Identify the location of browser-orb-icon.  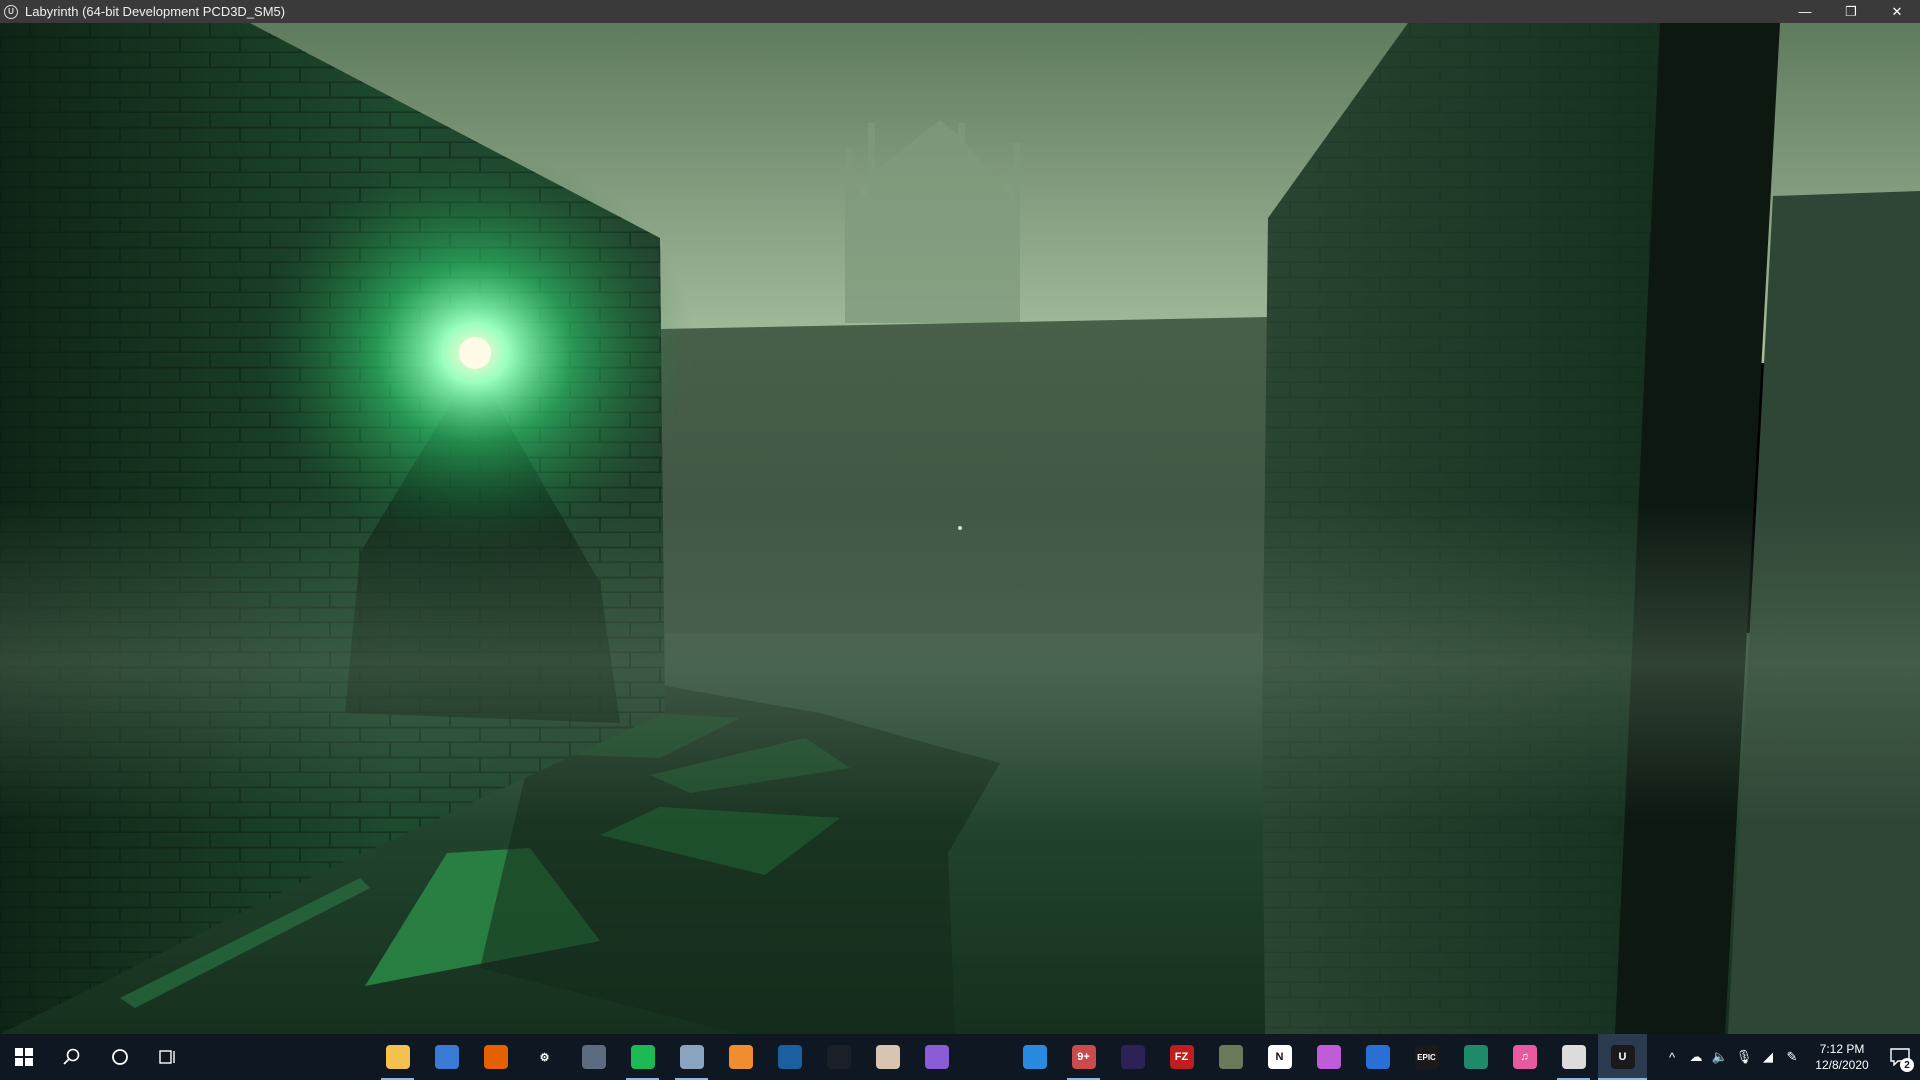
(1328, 1057).